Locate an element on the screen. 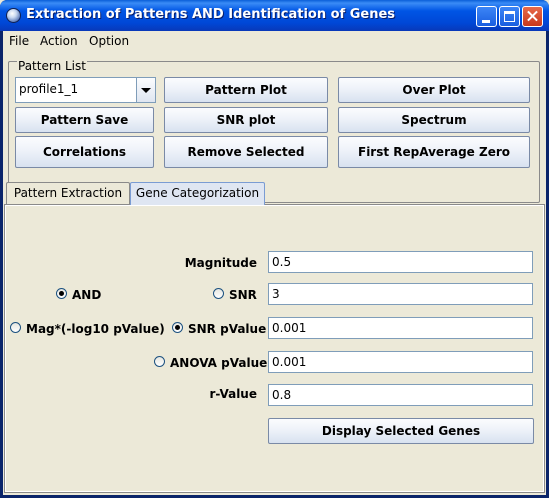 This screenshot has width=549, height=498. profile-select: profile1_1 is located at coordinates (85, 90).